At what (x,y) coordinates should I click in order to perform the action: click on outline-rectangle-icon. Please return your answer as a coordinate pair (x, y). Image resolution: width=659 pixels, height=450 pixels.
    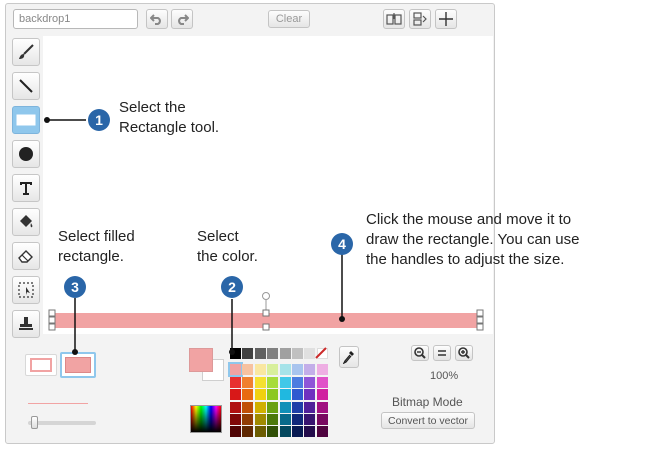
    Looking at the image, I should click on (41, 365).